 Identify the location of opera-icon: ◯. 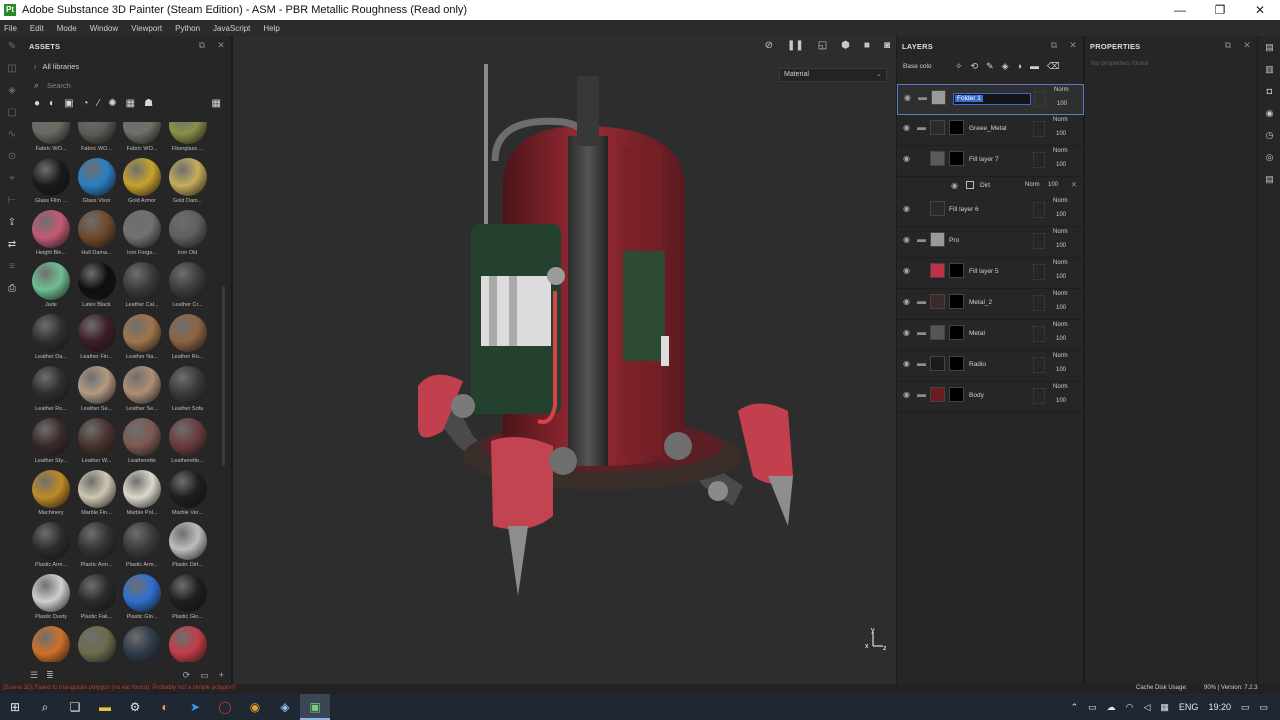
(225, 707).